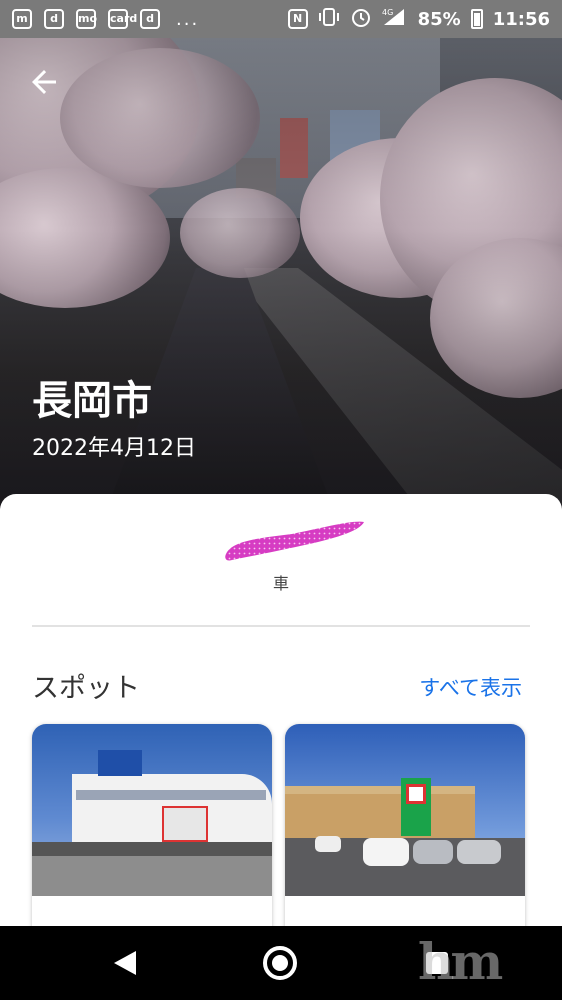 This screenshot has height=1000, width=562. Describe the element at coordinates (86, 688) in the screenshot. I see `spots-heading: スポット` at that location.